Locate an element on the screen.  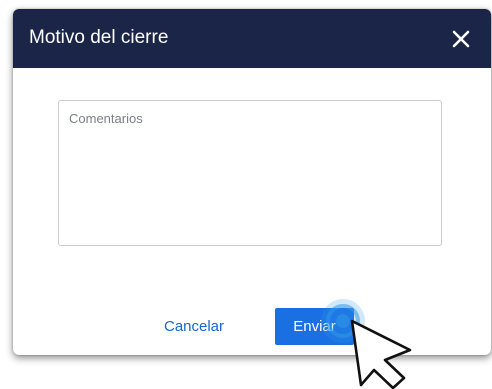
close-button is located at coordinates (461, 39).